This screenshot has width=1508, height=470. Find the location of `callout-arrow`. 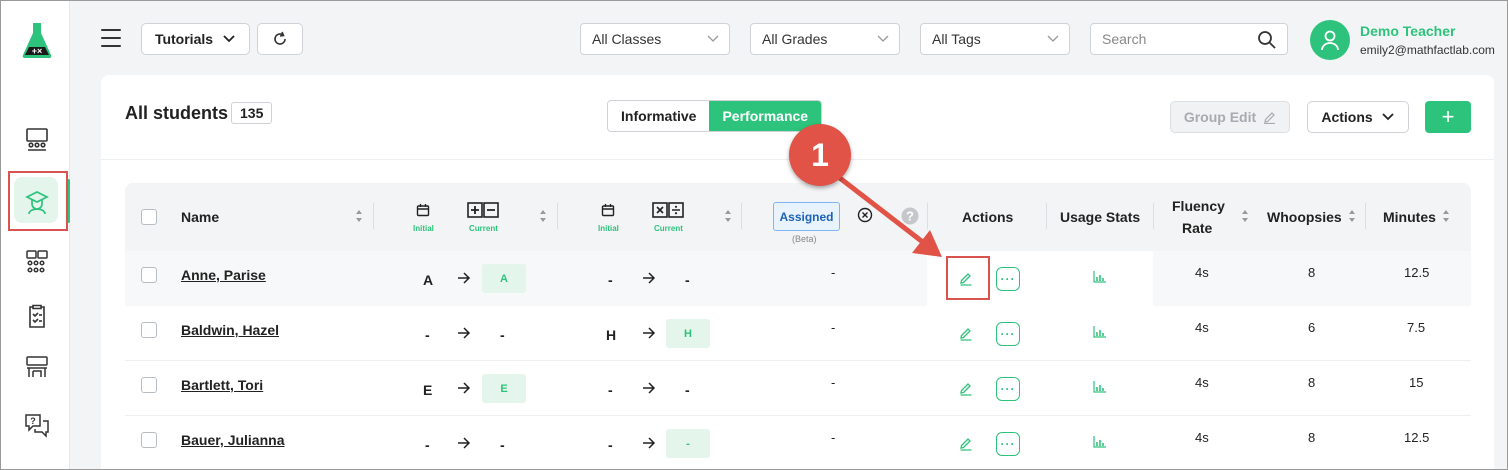

callout-arrow is located at coordinates (885, 213).